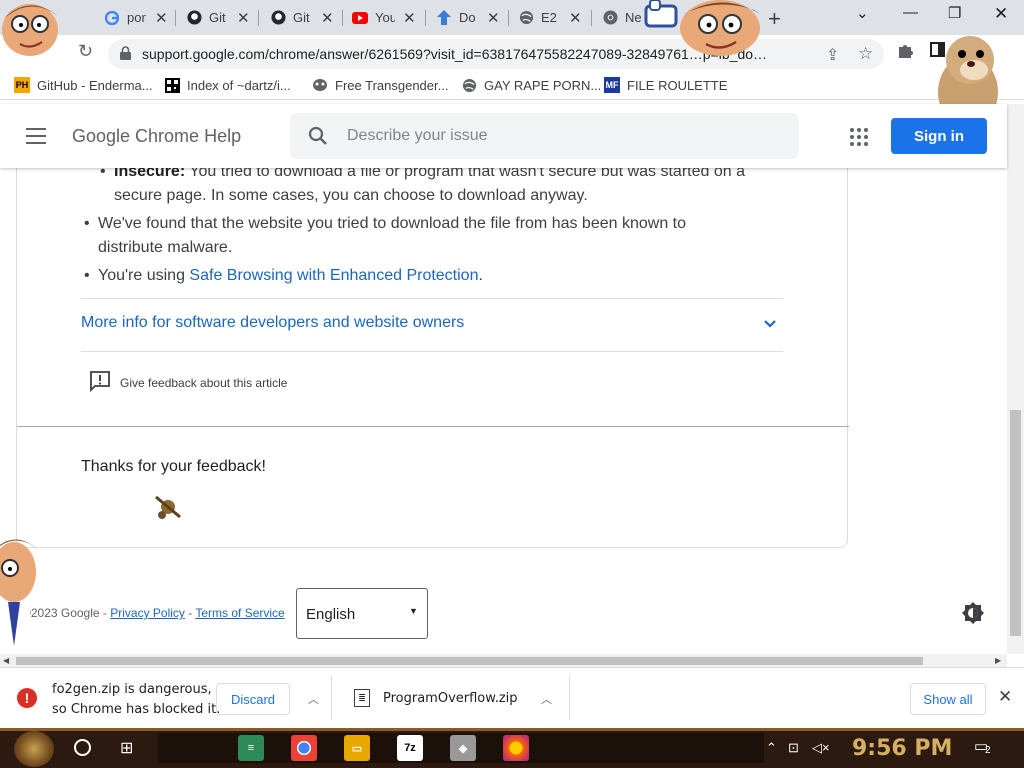 This screenshot has width=1024, height=768. What do you see at coordinates (469, 661) in the screenshot?
I see `horizontal-scroll-thumb` at bounding box center [469, 661].